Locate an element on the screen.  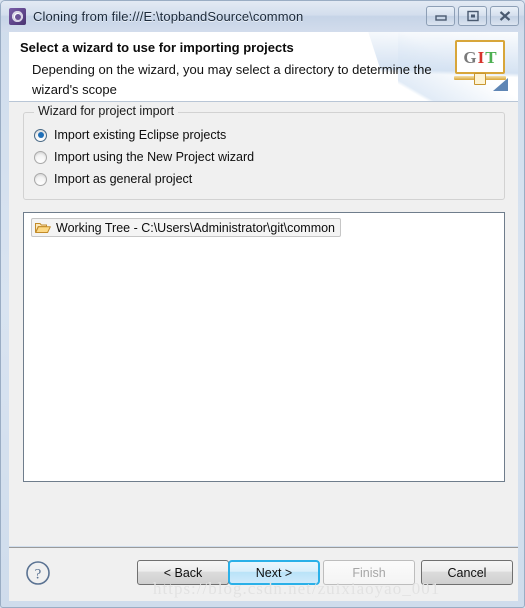
help-question-icon: ? is located at coordinates (38, 573).